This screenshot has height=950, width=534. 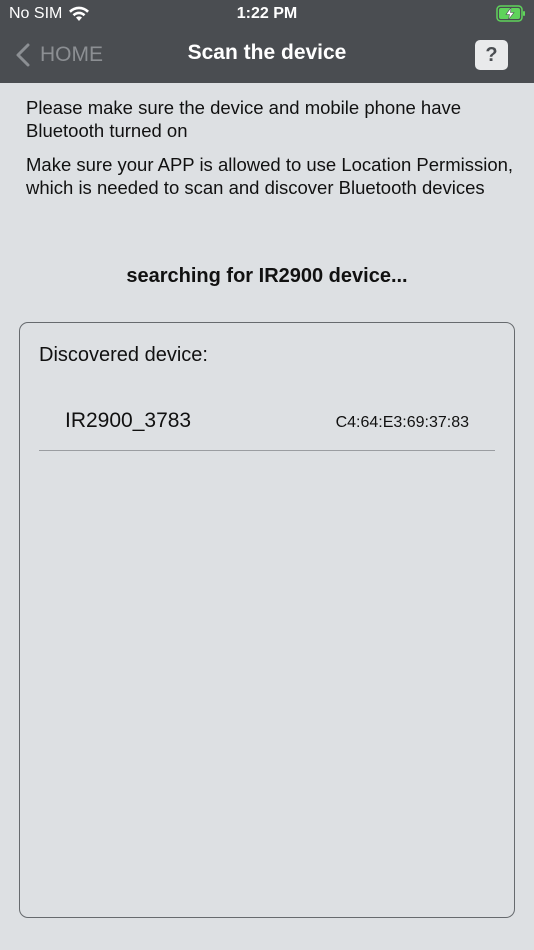 What do you see at coordinates (491, 55) in the screenshot?
I see `help-button: ?` at bounding box center [491, 55].